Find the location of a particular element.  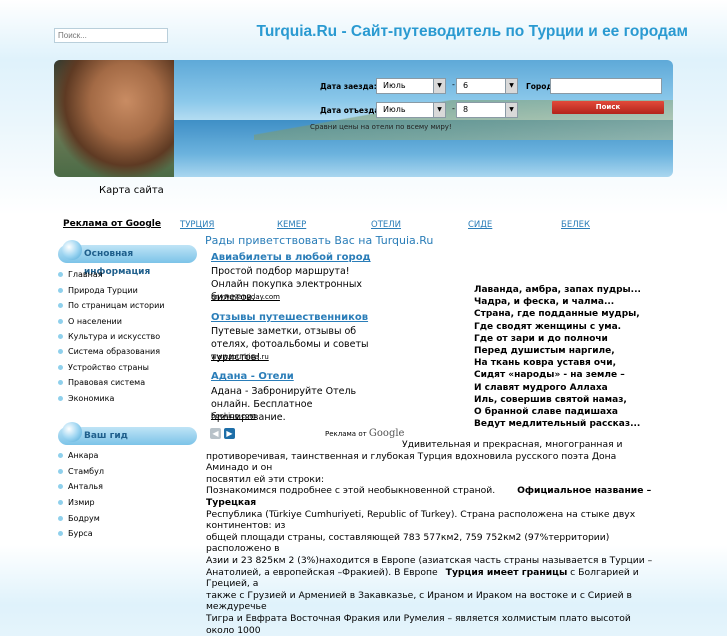

sidebar-header-main: Основная информация is located at coordinates (127, 258).